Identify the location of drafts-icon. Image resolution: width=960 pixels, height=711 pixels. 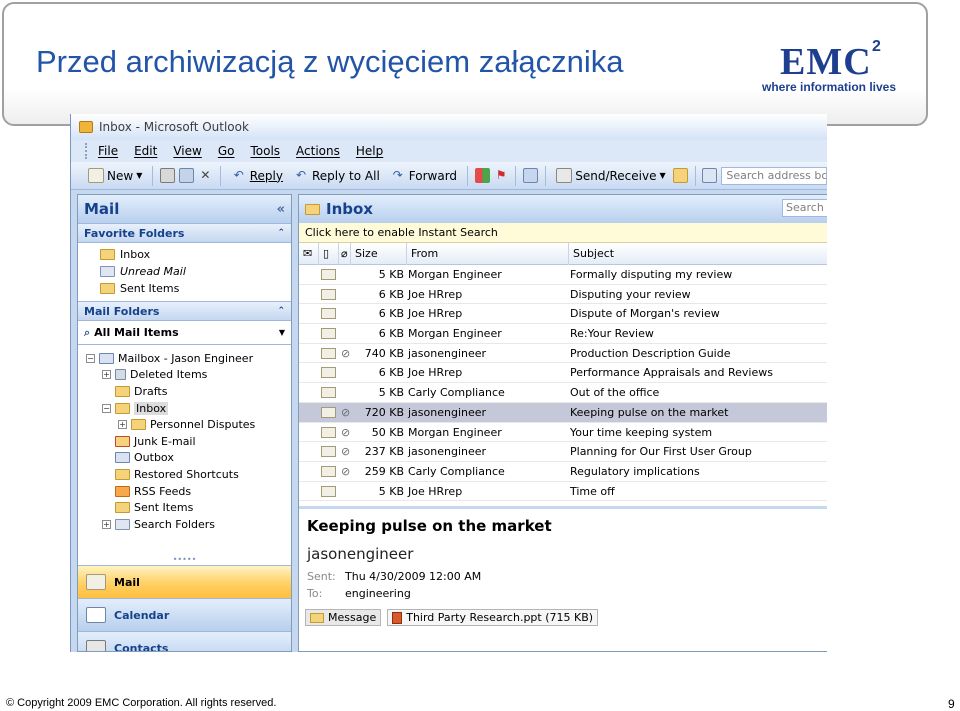
(122, 391).